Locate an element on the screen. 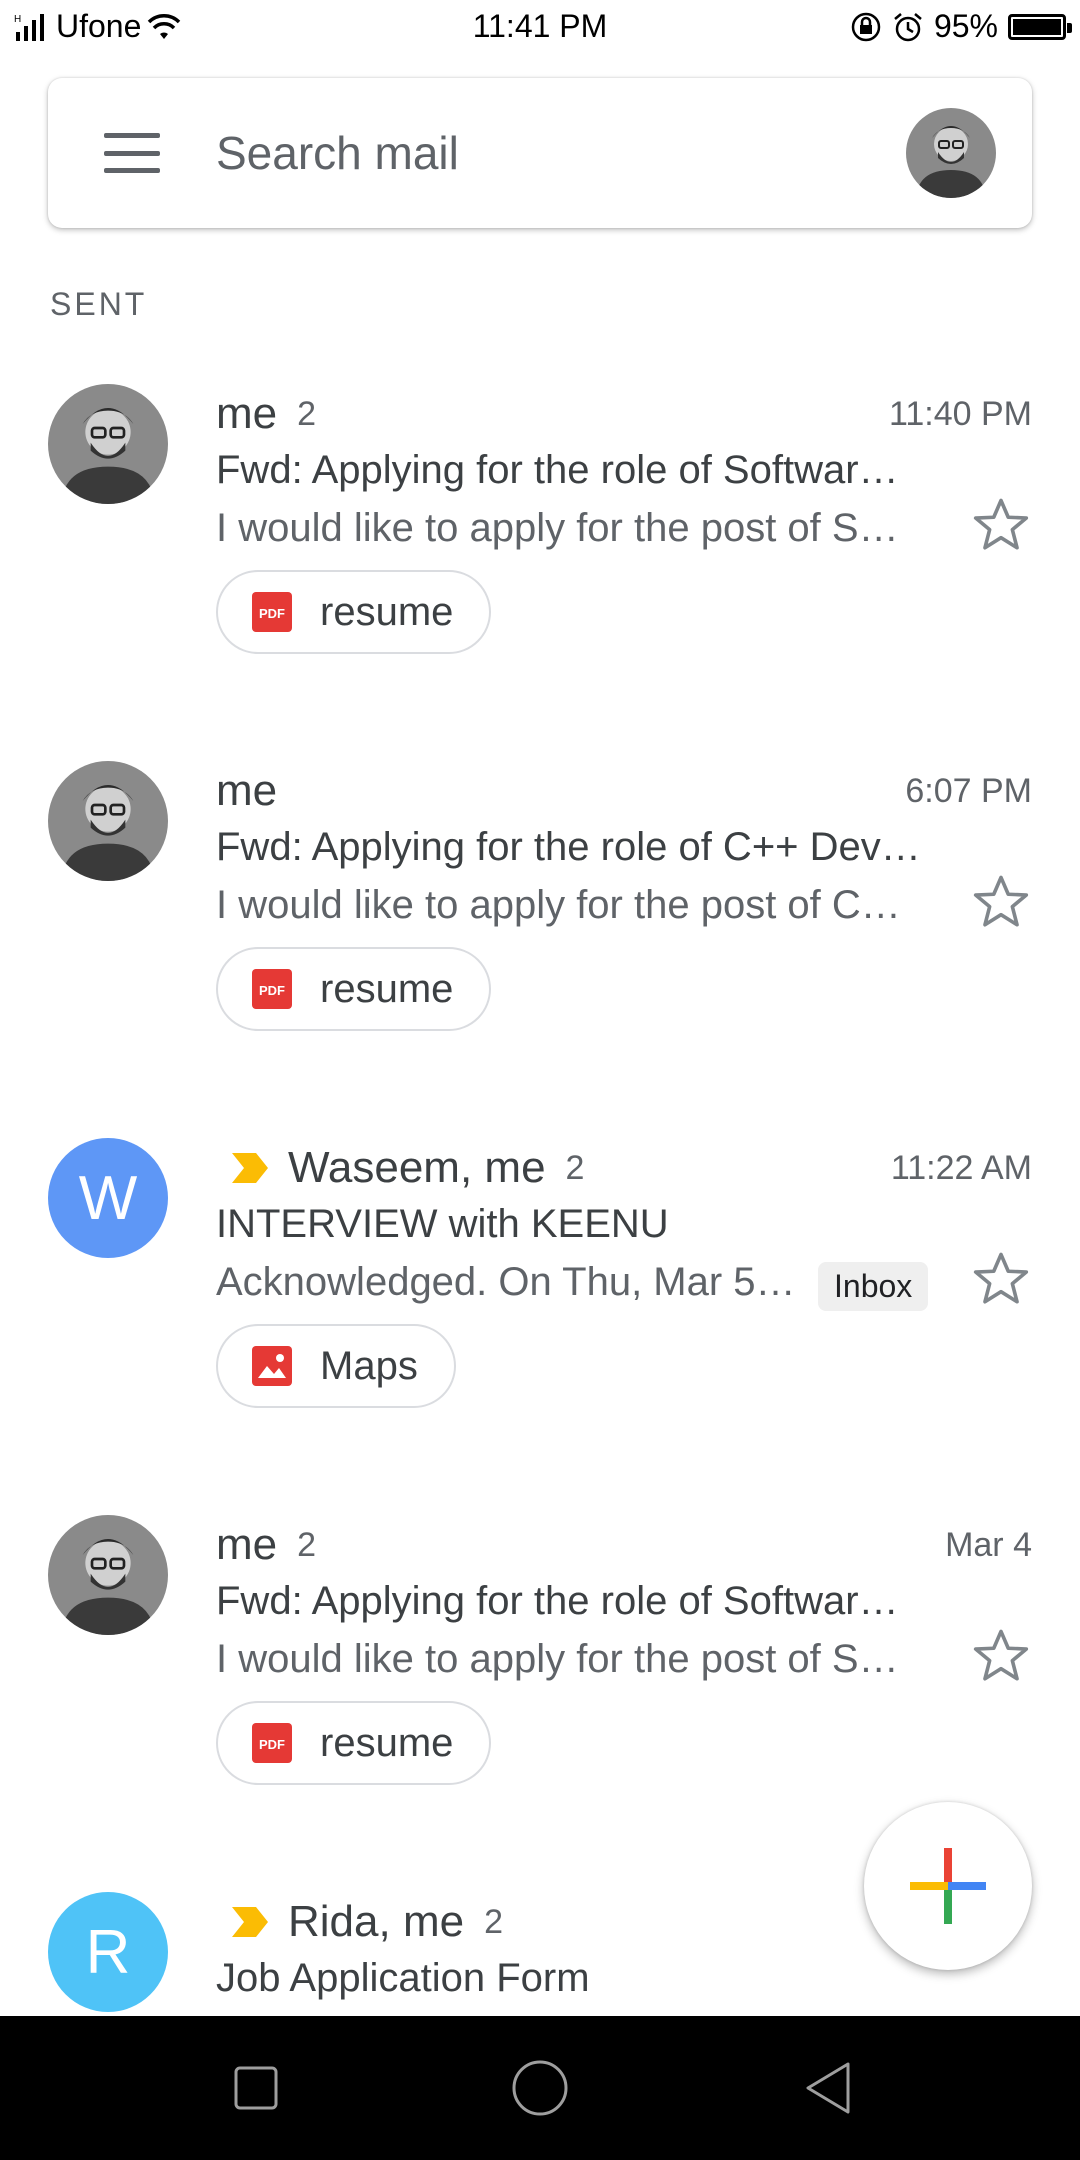 Image resolution: width=1080 pixels, height=2160 pixels. section-title: SENT is located at coordinates (99, 304).